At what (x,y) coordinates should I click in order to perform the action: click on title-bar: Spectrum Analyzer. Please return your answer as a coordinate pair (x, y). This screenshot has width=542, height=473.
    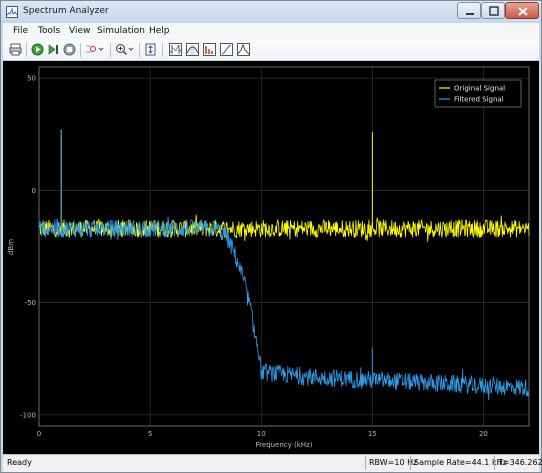
    Looking at the image, I should click on (271, 12).